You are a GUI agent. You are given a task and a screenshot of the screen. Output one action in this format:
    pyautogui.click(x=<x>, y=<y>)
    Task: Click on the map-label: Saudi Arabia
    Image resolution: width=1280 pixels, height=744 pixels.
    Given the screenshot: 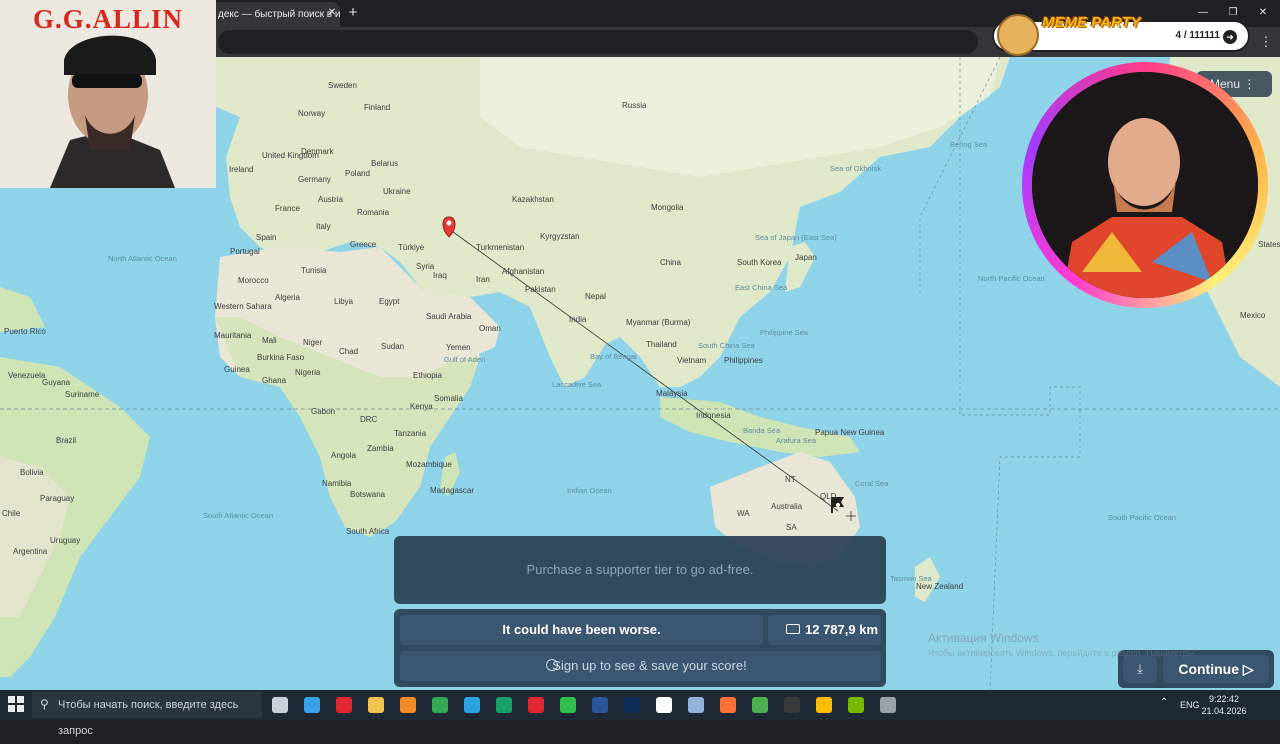 What is the action you would take?
    pyautogui.click(x=449, y=316)
    